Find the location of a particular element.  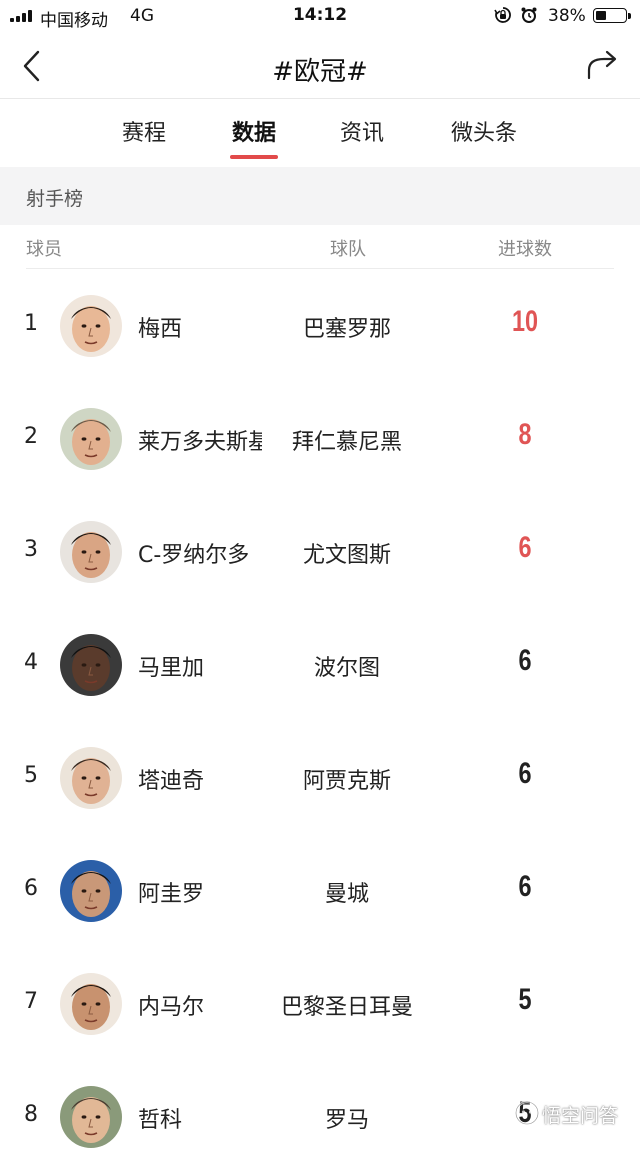

tab-data: 数据 is located at coordinates (254, 131).